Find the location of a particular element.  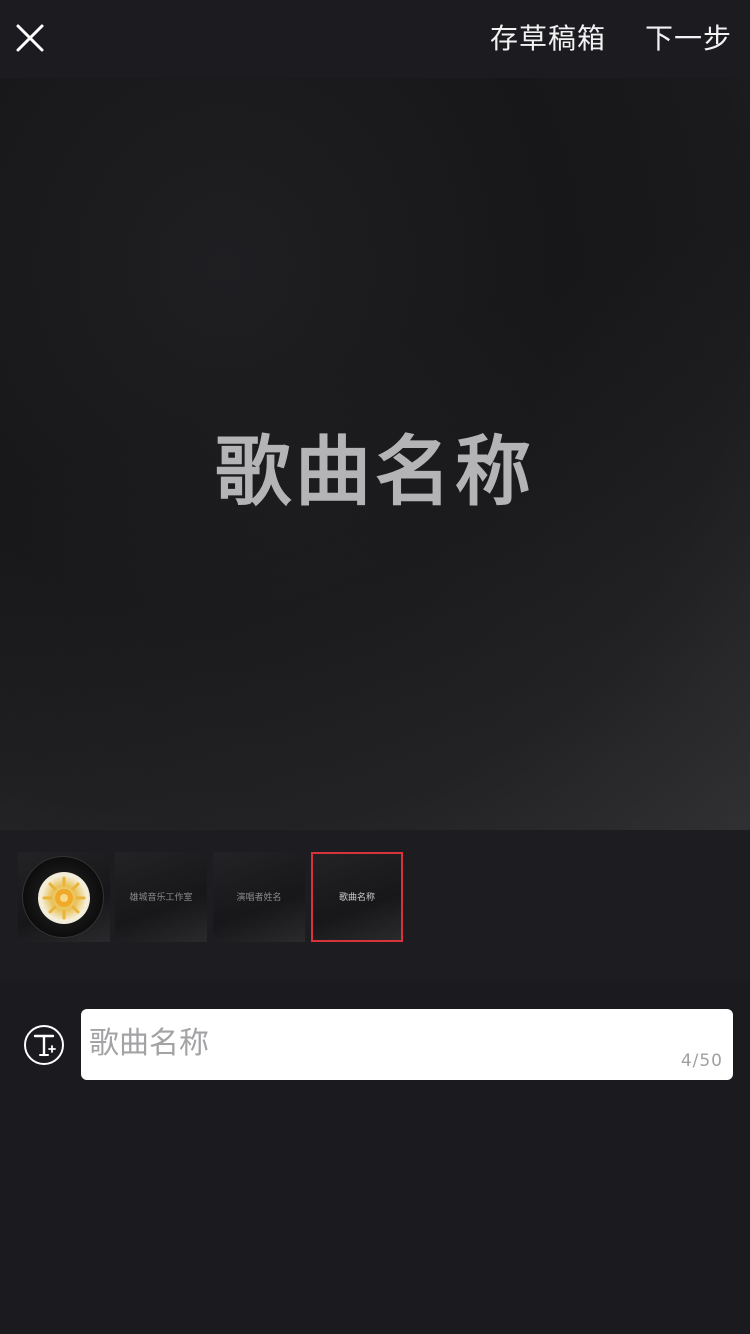

close-icon is located at coordinates (30, 38).